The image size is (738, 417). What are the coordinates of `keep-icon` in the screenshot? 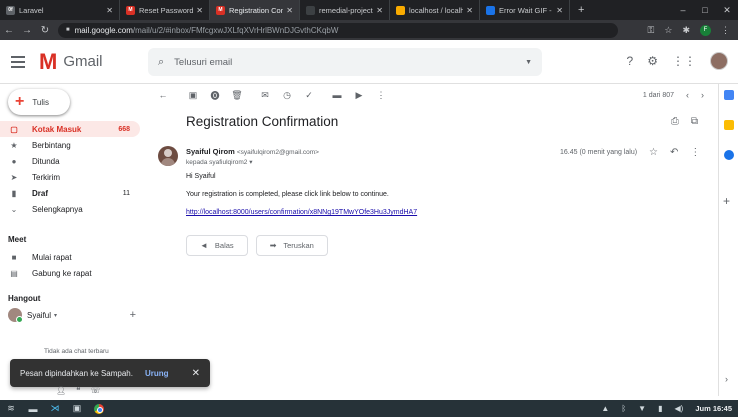 It's located at (729, 125).